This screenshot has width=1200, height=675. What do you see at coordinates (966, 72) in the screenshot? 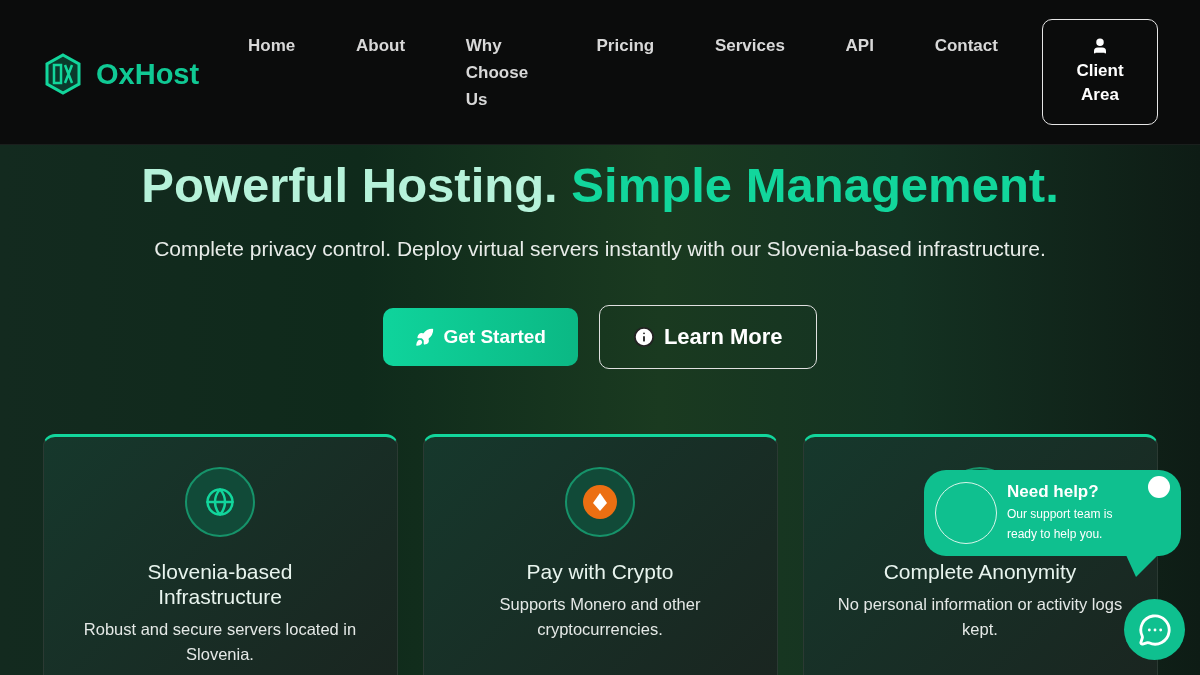
I see `nav-link: Contact` at bounding box center [966, 72].